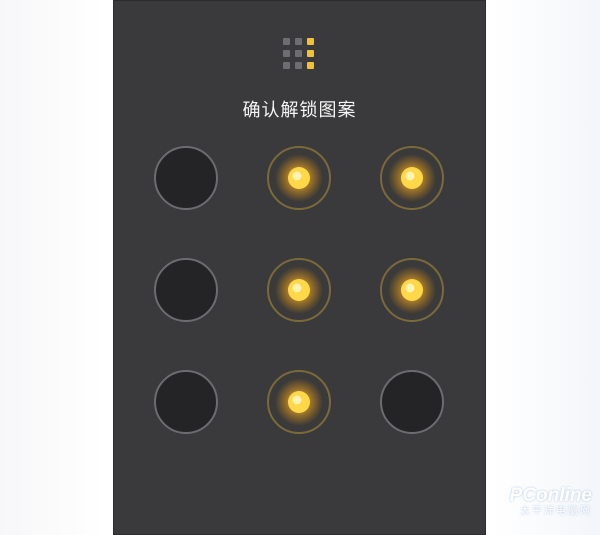 This screenshot has width=600, height=535. I want to click on watermark-logo: PConline 太平洋电脑网, so click(537, 503).